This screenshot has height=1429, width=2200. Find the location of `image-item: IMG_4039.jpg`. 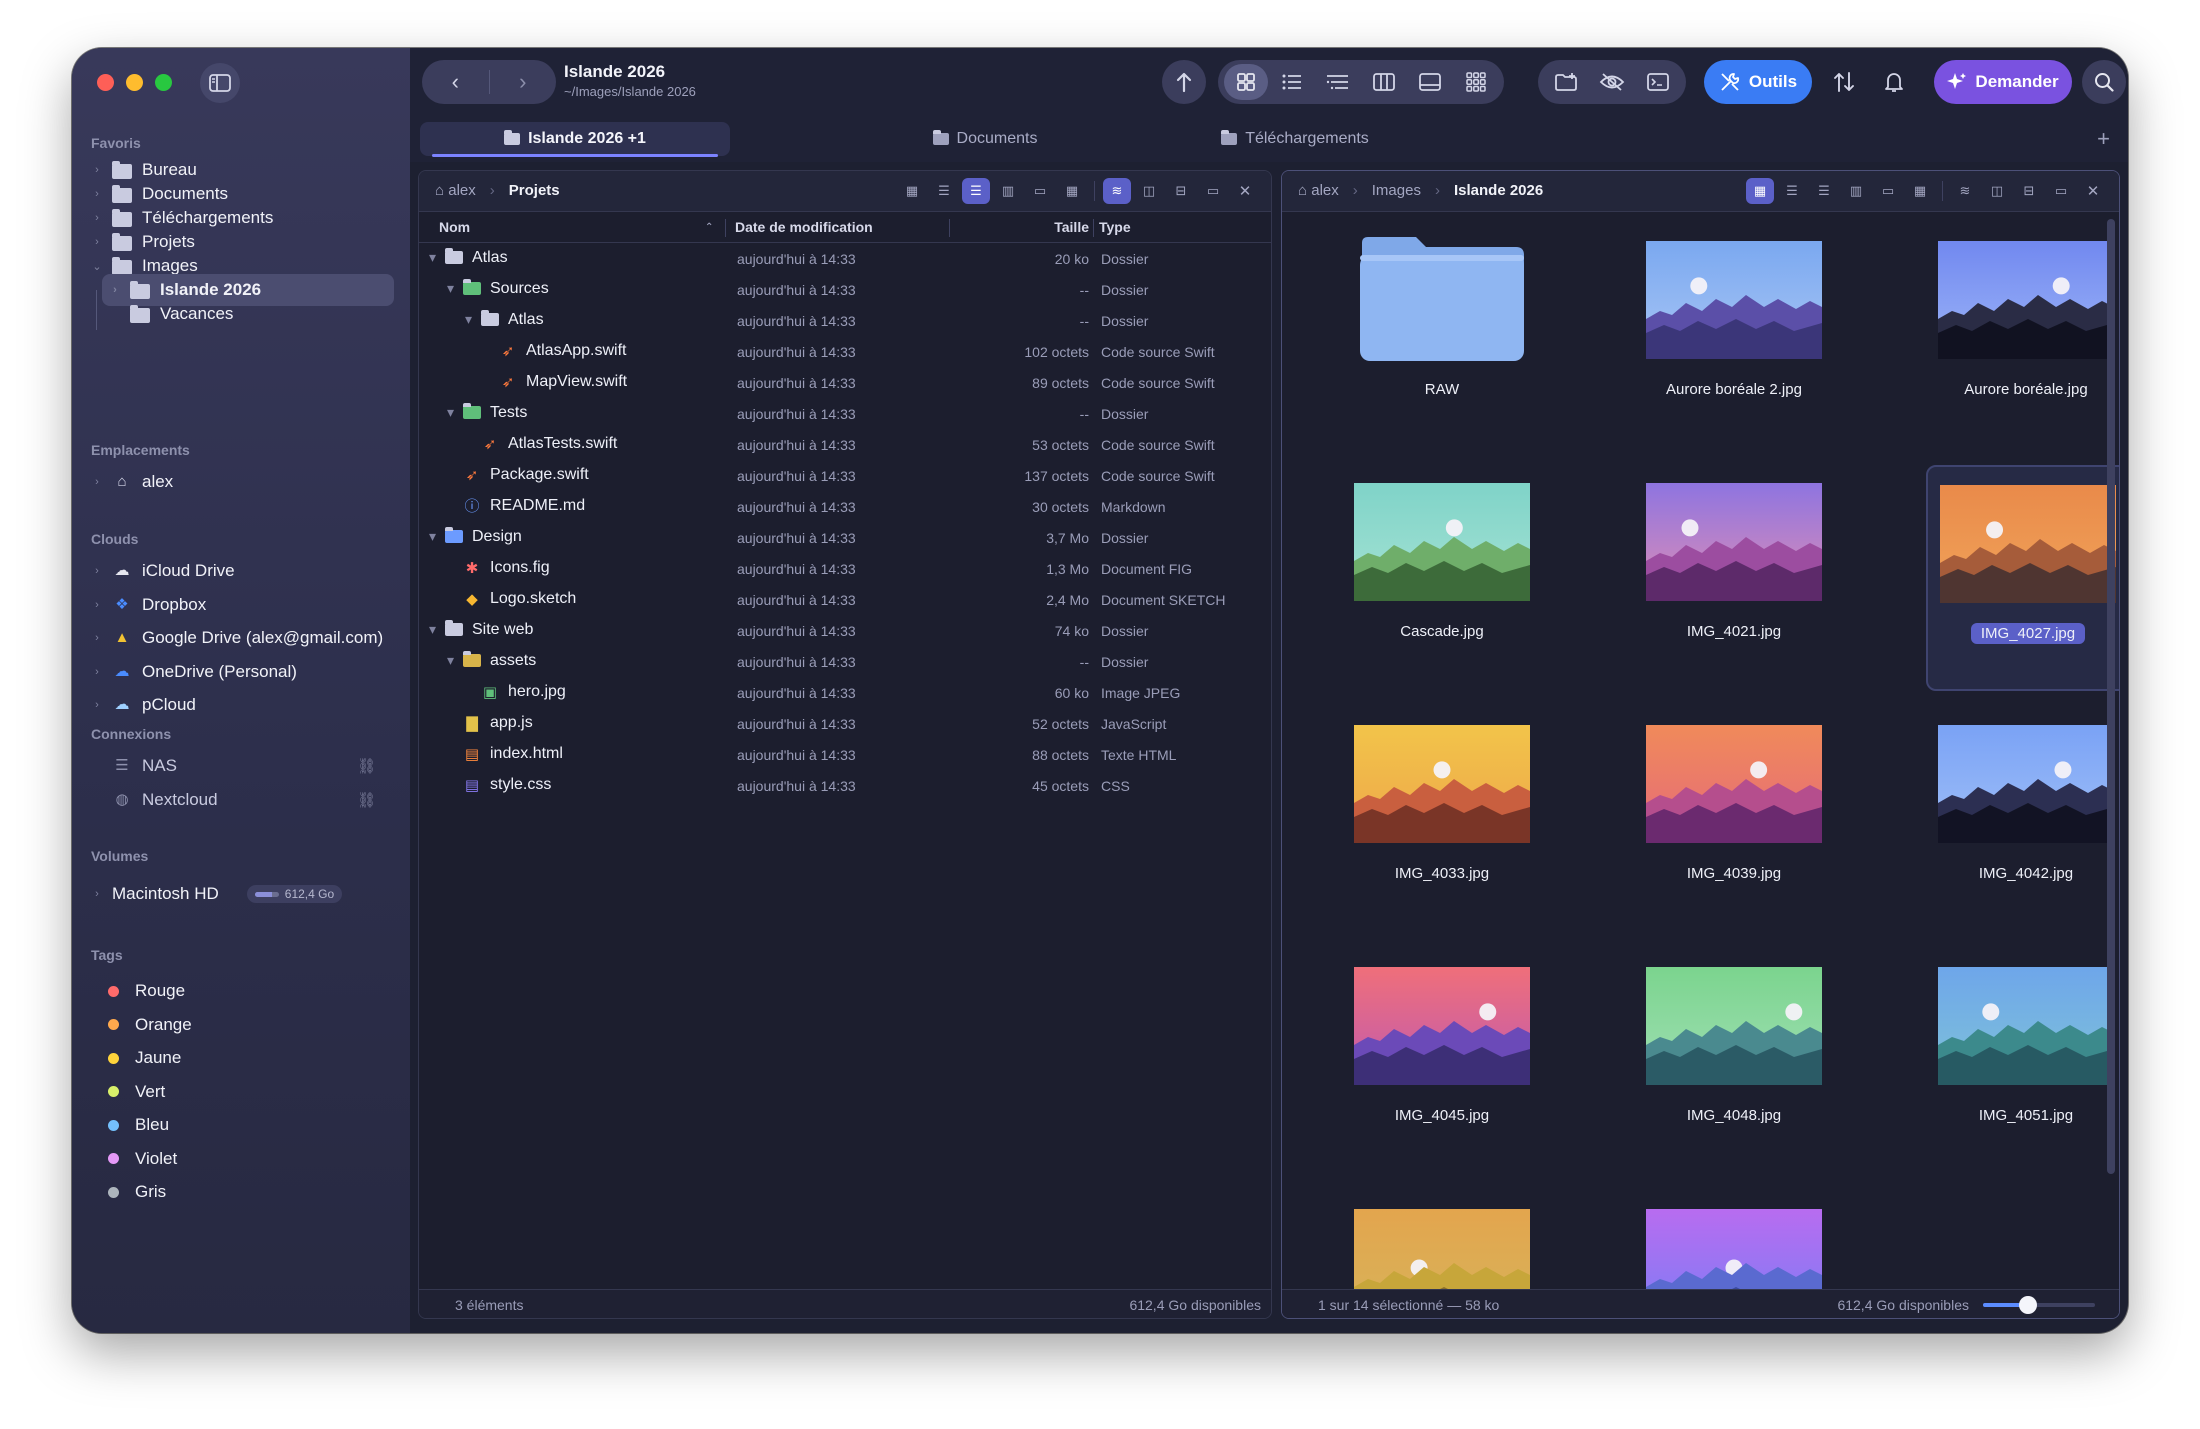

image-item: IMG_4039.jpg is located at coordinates (1734, 818).